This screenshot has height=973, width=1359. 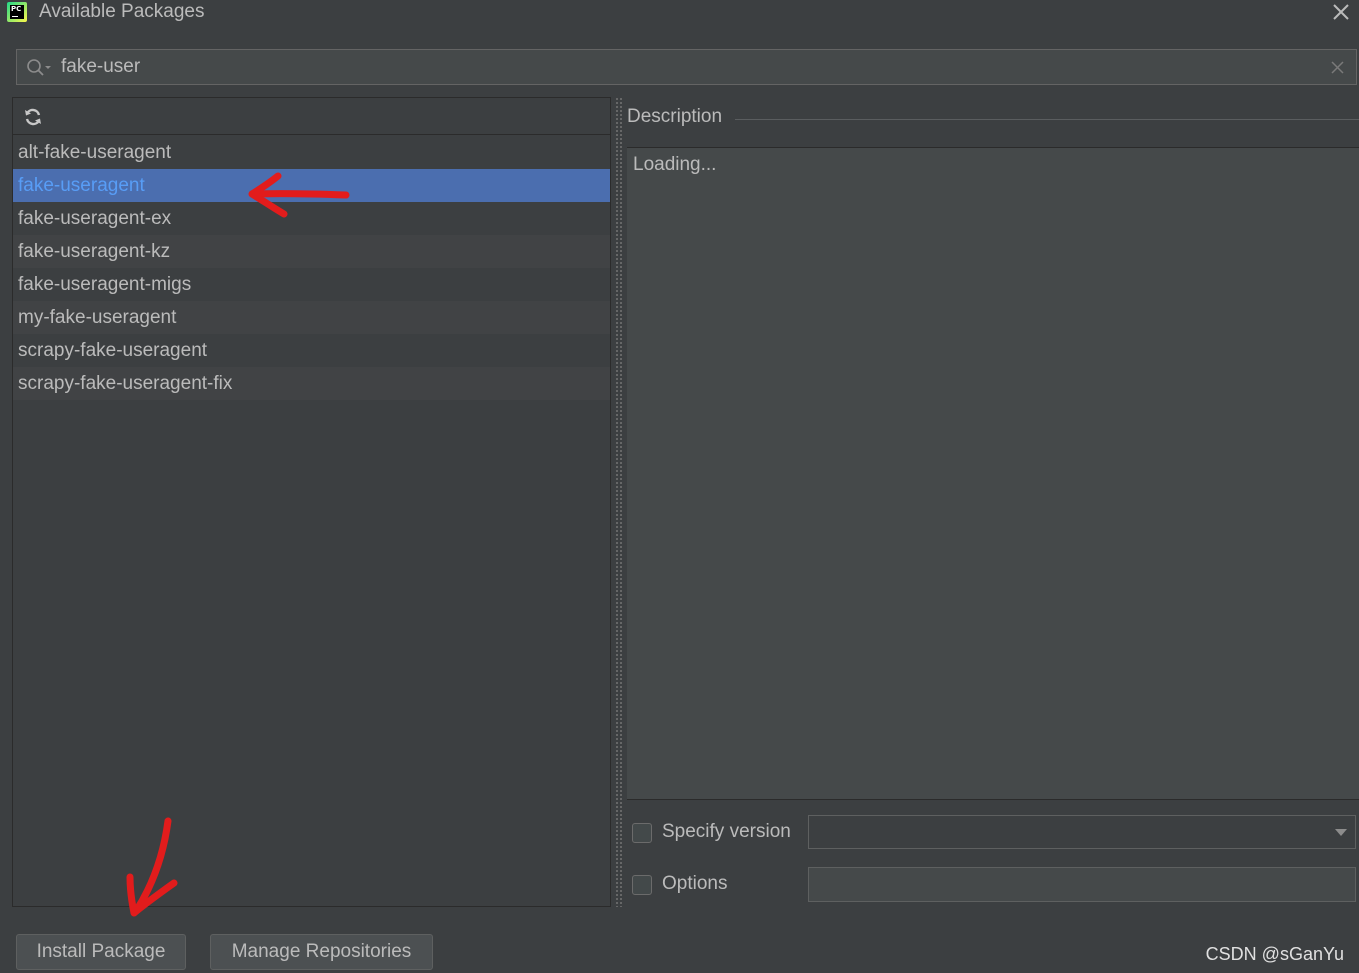 I want to click on package-list-item: alt-fake-useragent, so click(x=311, y=152).